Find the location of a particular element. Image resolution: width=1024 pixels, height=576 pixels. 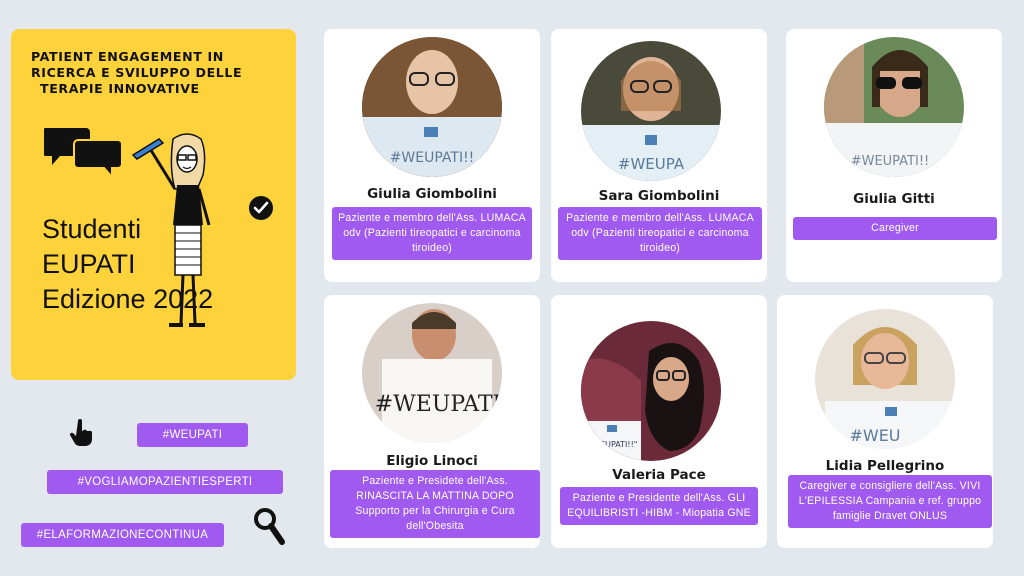

chat-bubbles-icon is located at coordinates (83, 152).